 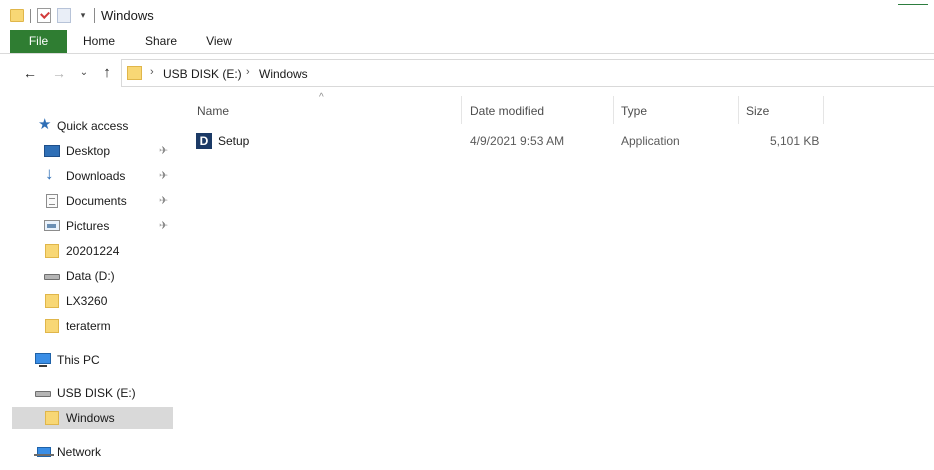 What do you see at coordinates (38, 41) in the screenshot?
I see `tab-file: File` at bounding box center [38, 41].